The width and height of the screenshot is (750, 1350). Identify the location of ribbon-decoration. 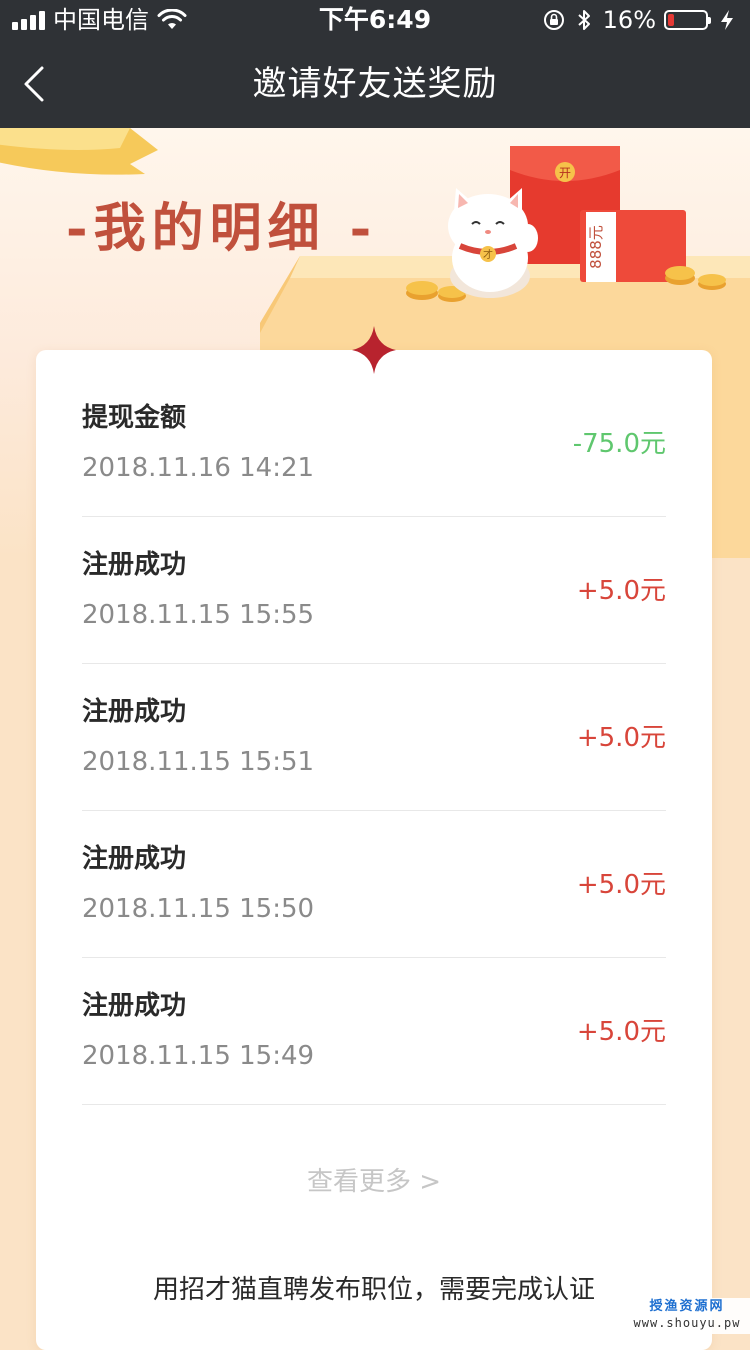
(79, 151).